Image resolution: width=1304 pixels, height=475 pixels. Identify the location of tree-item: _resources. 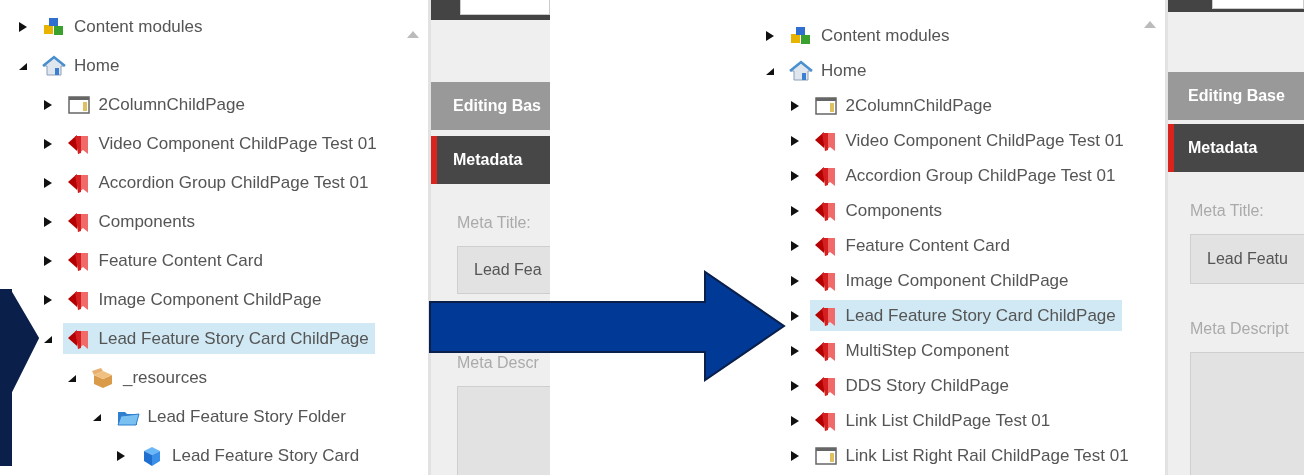
(150, 377).